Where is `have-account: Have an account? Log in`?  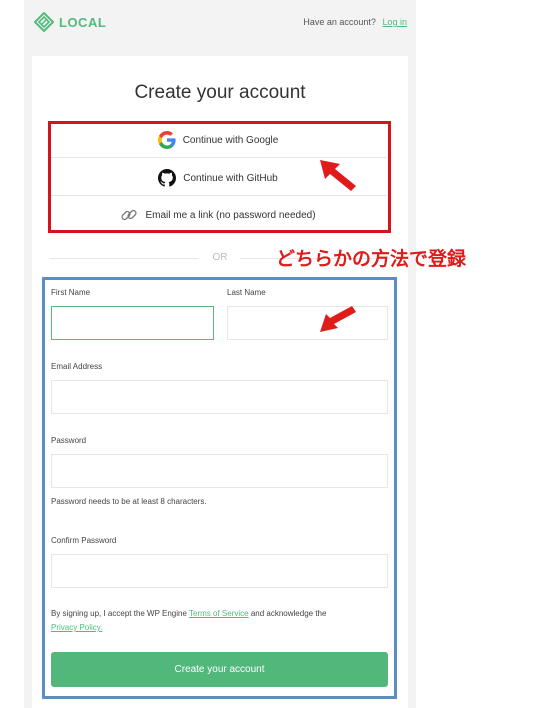
have-account: Have an account? Log in is located at coordinates (355, 22).